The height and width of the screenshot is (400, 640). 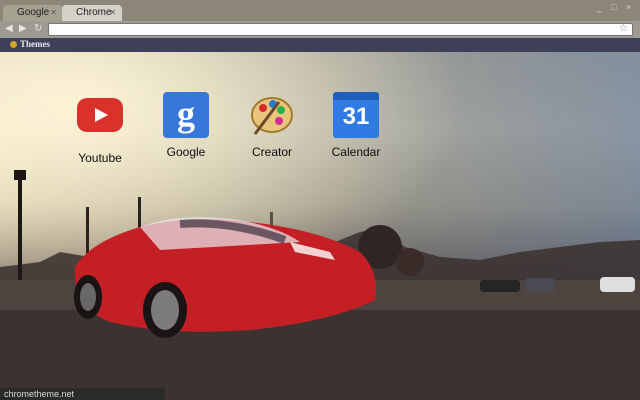 I want to click on tab-strip: Google ✕ Chrome ✕ _ □ ×, so click(x=320, y=10).